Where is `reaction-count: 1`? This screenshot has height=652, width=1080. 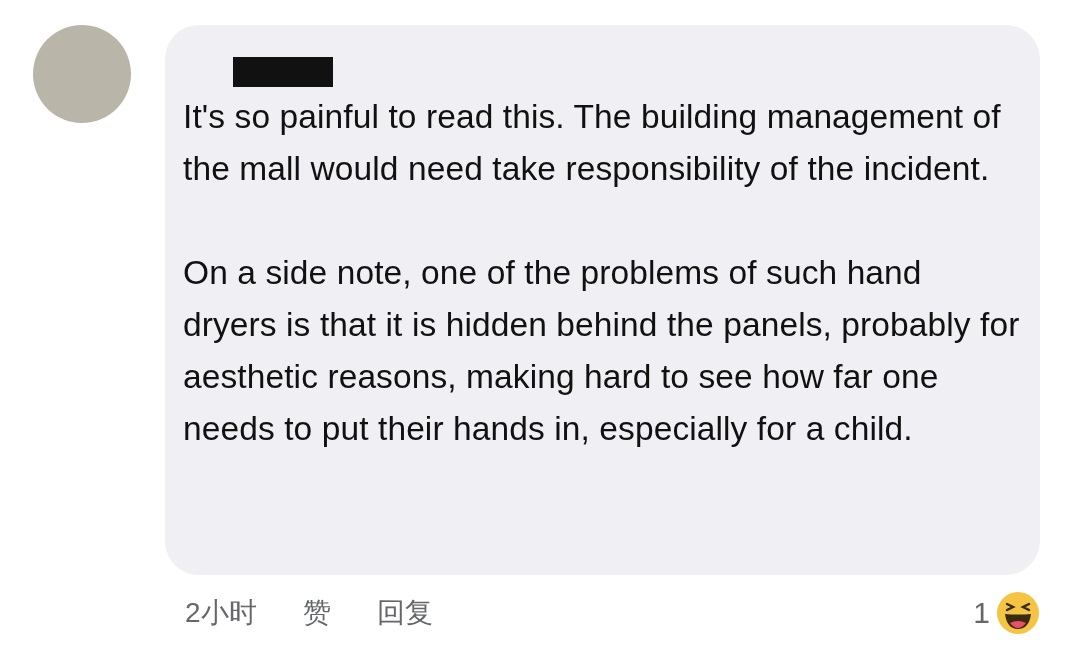
reaction-count: 1 is located at coordinates (981, 613).